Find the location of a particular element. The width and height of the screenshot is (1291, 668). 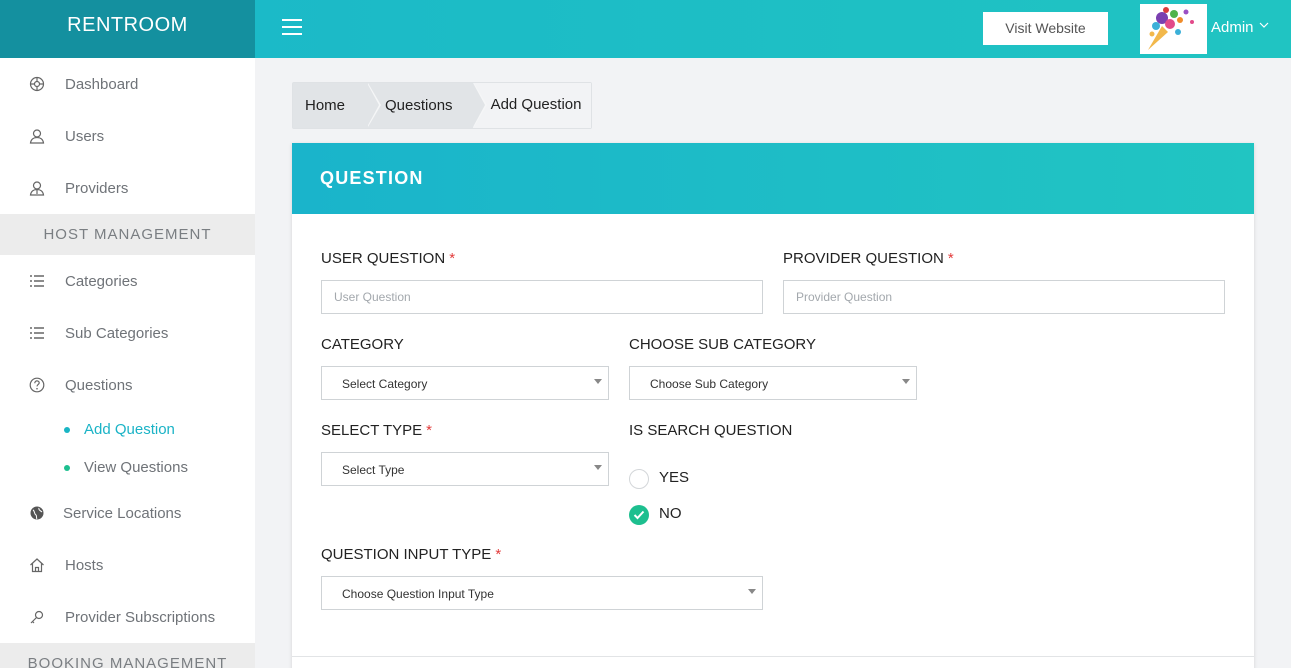

select-value: Select Category is located at coordinates (385, 384).